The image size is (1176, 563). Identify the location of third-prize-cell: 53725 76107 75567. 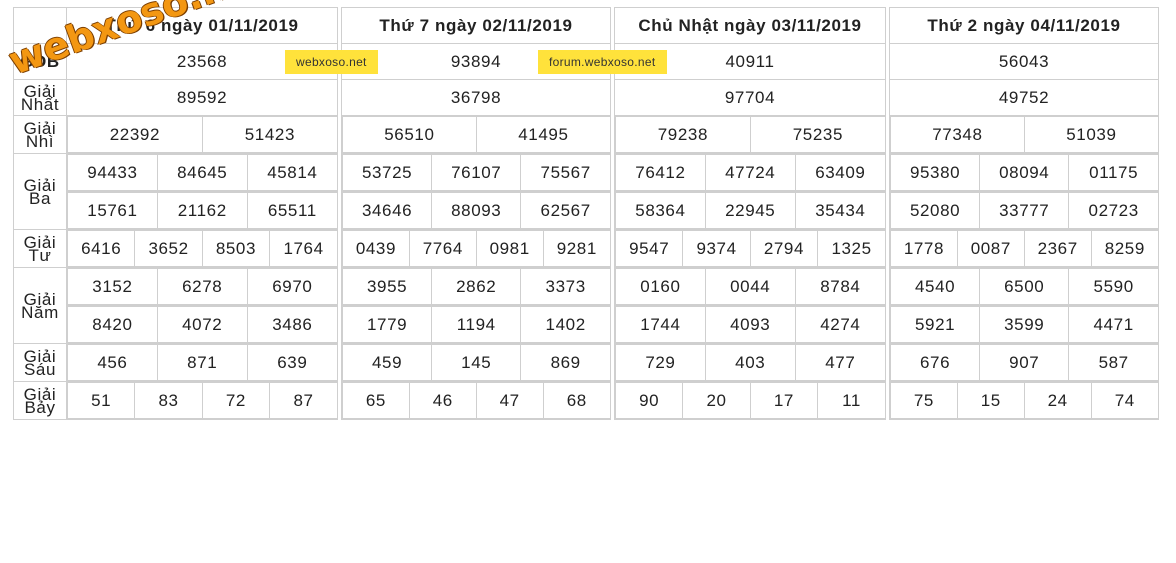
(476, 172).